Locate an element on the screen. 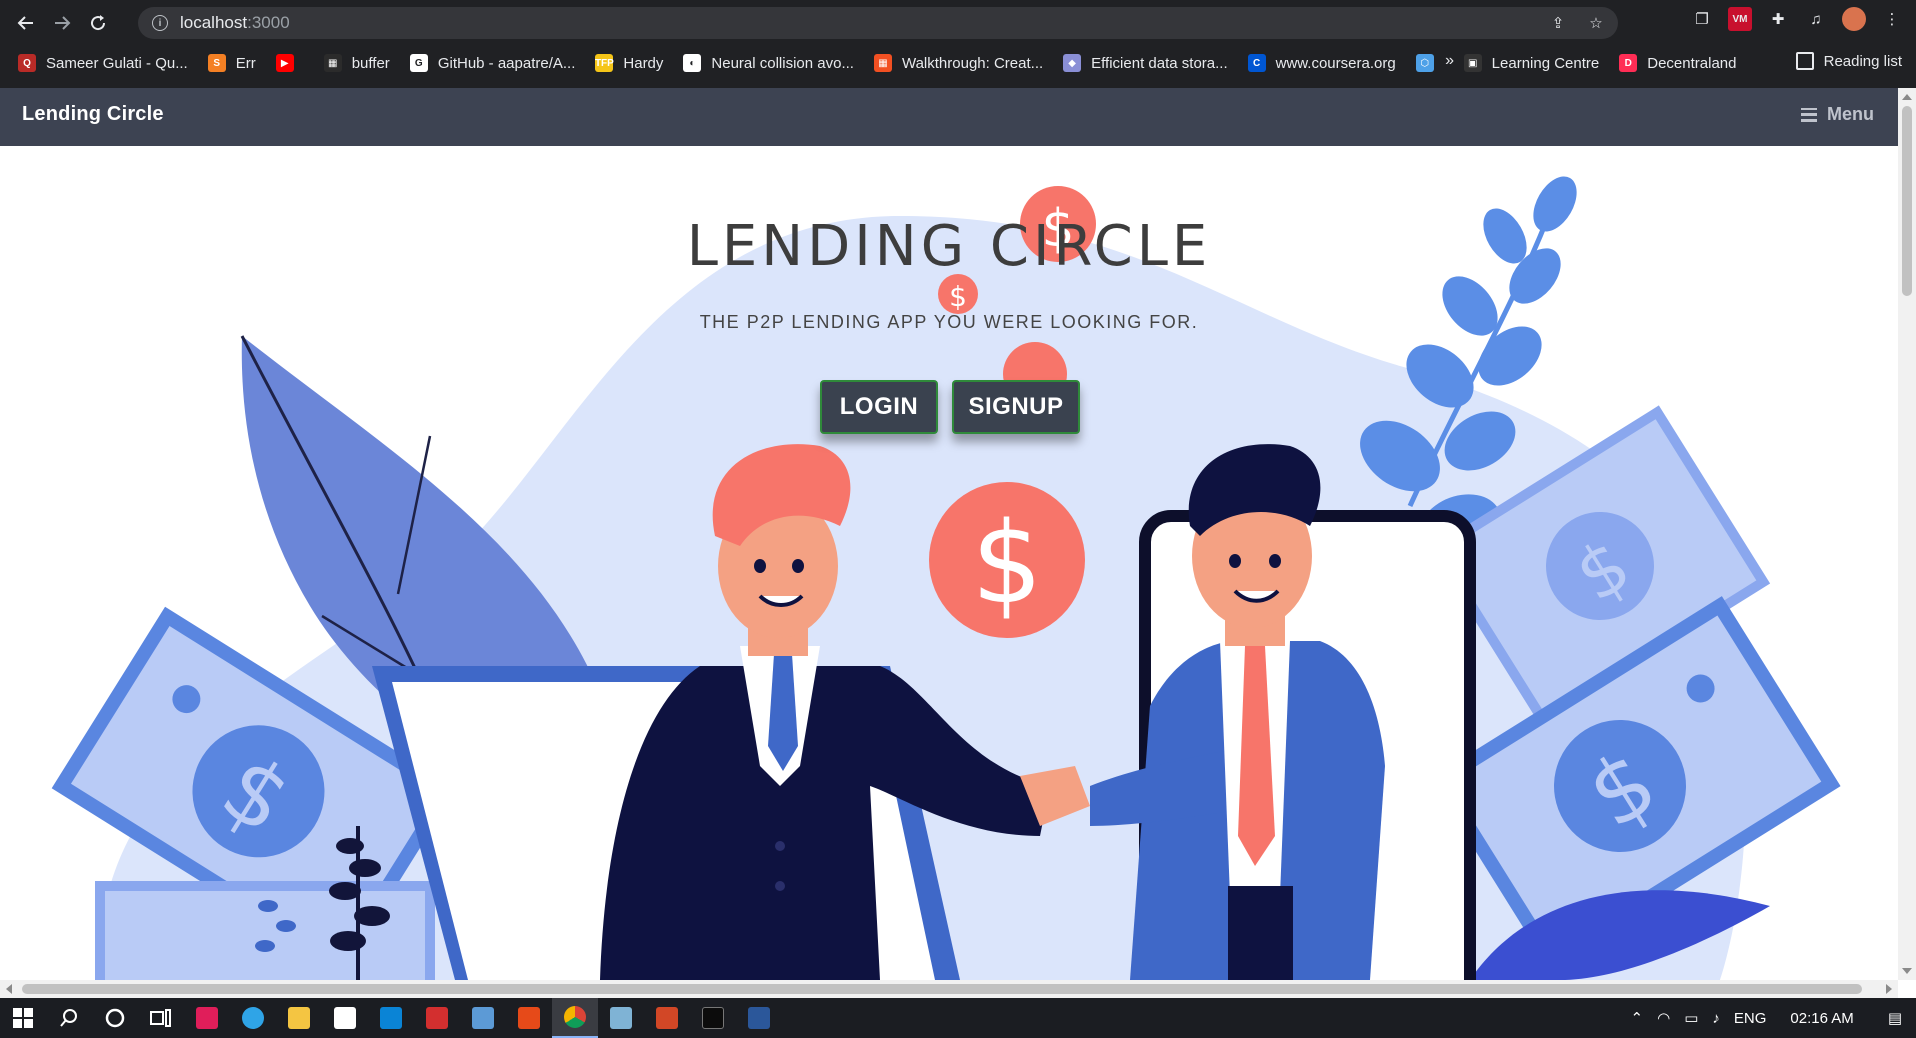 The height and width of the screenshot is (1038, 1916). powerpoint-icon is located at coordinates (667, 1018).